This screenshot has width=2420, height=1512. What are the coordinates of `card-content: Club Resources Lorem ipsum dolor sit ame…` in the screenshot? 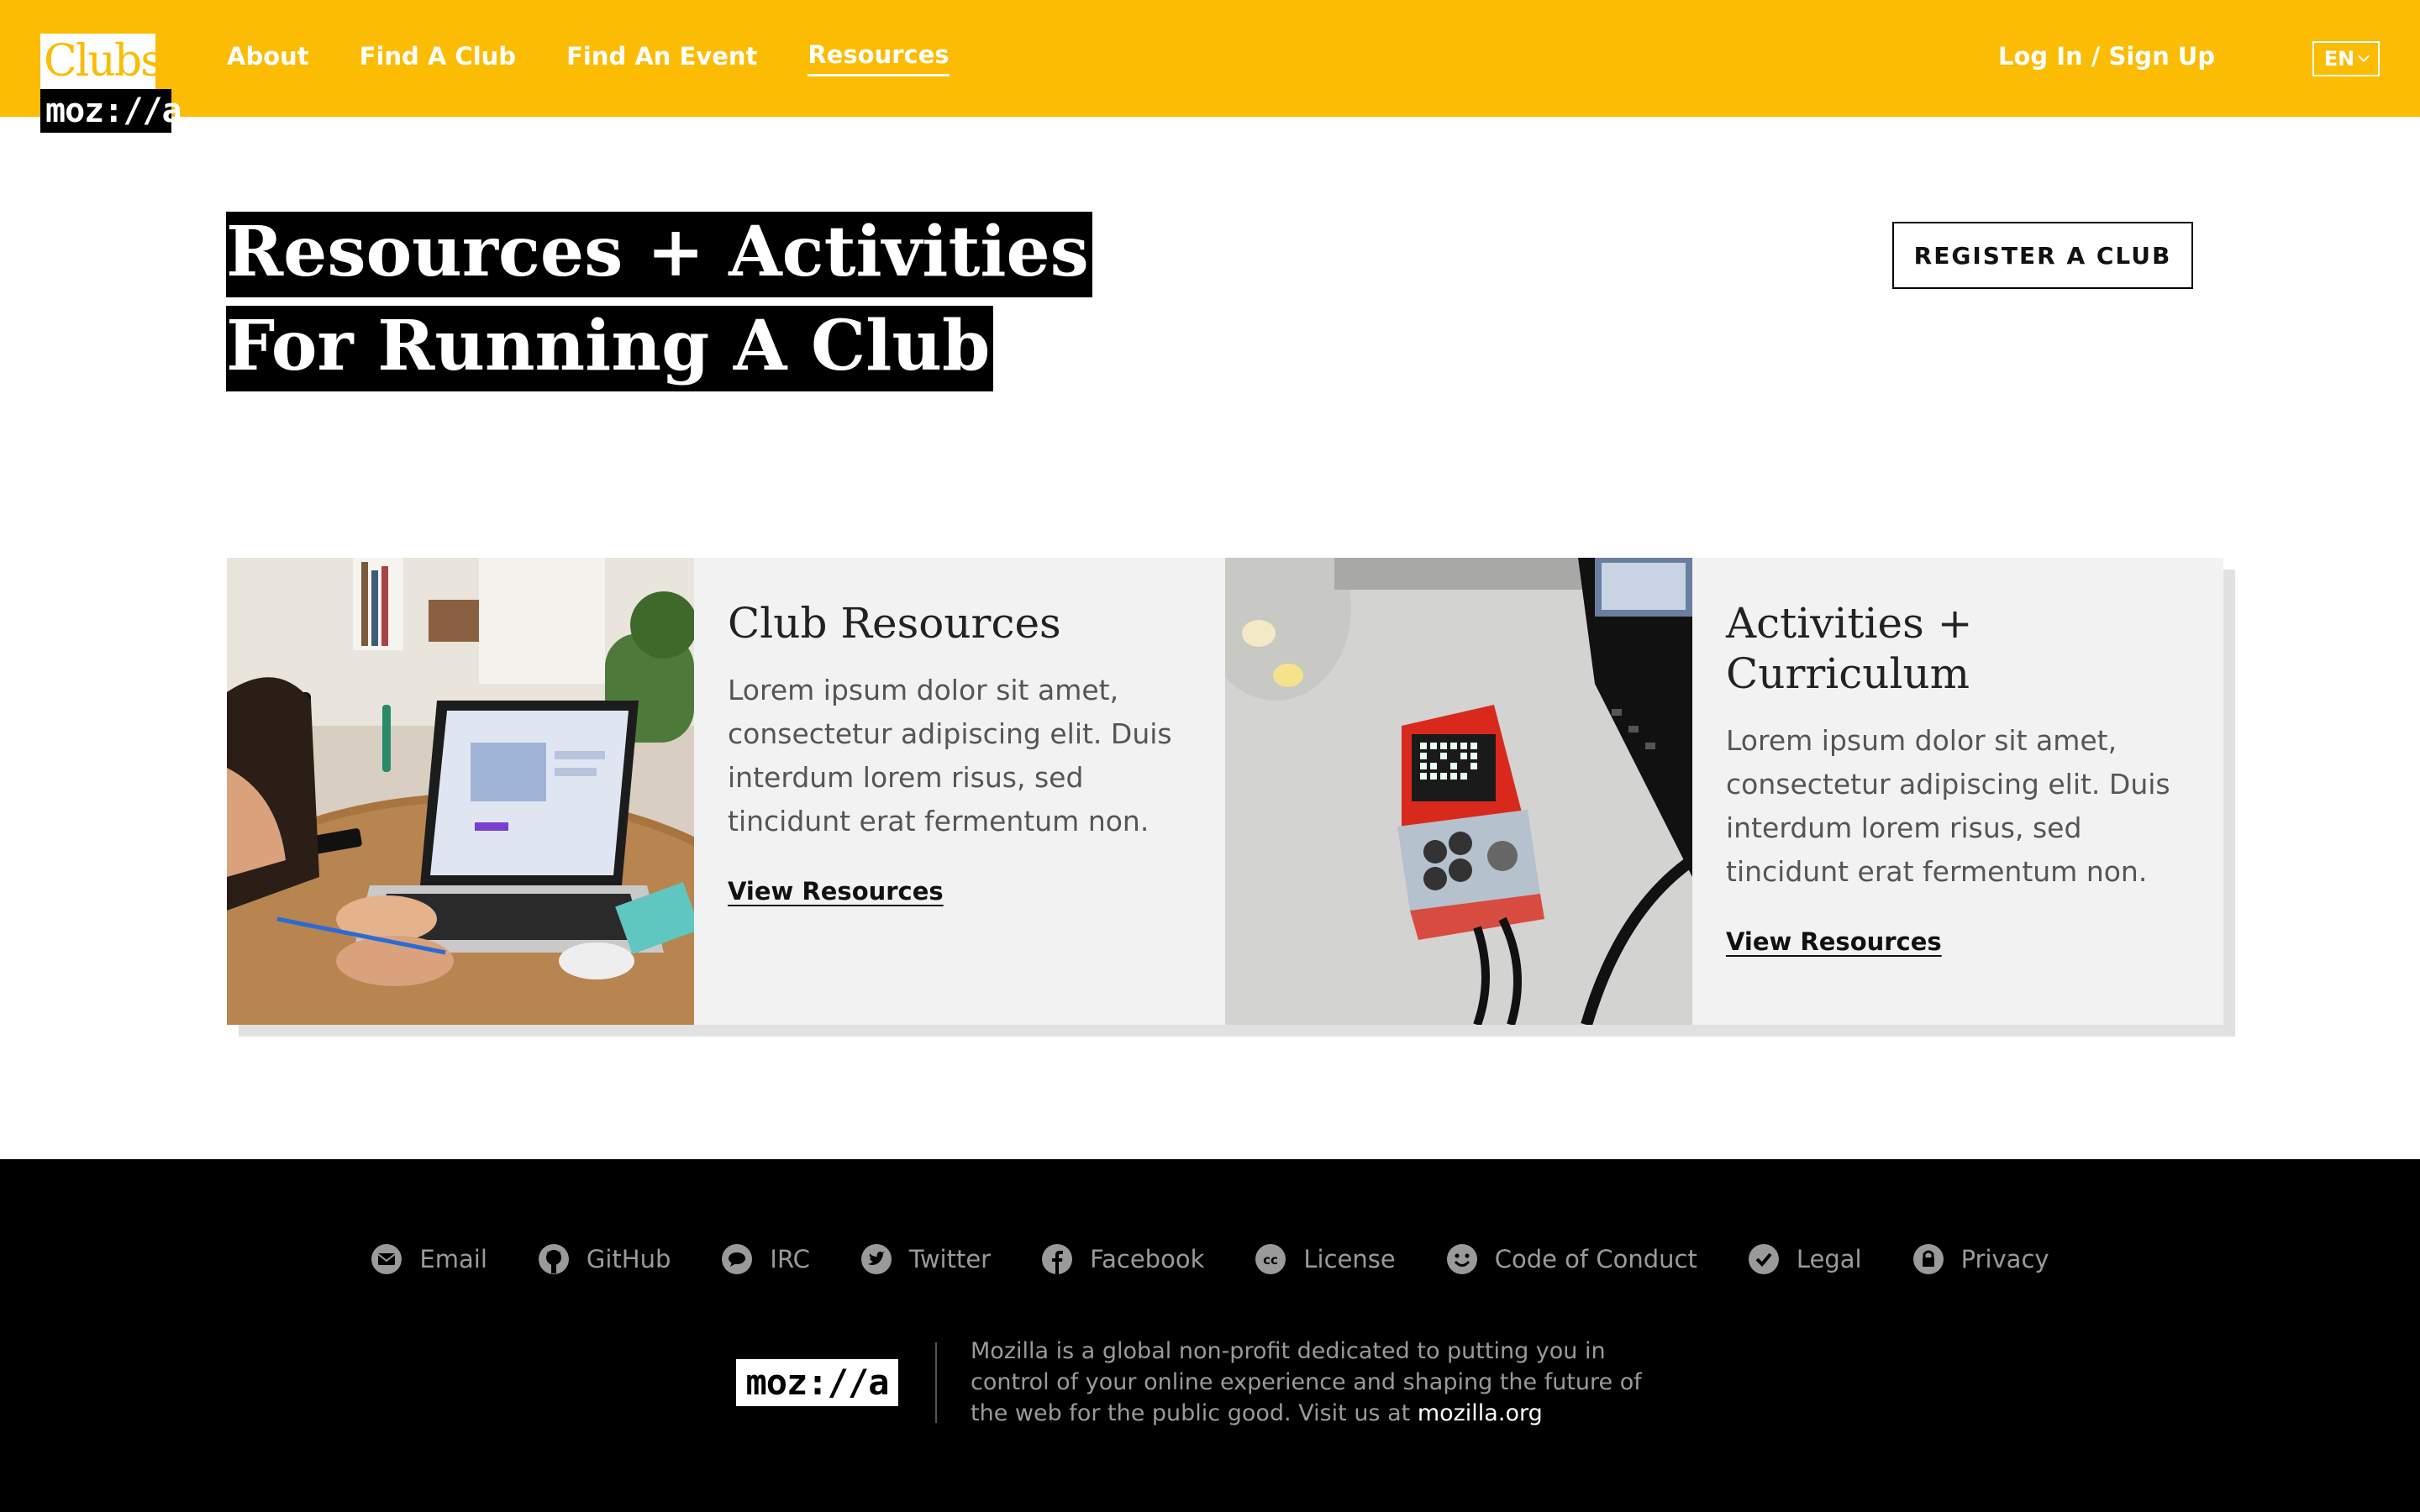 It's located at (960, 791).